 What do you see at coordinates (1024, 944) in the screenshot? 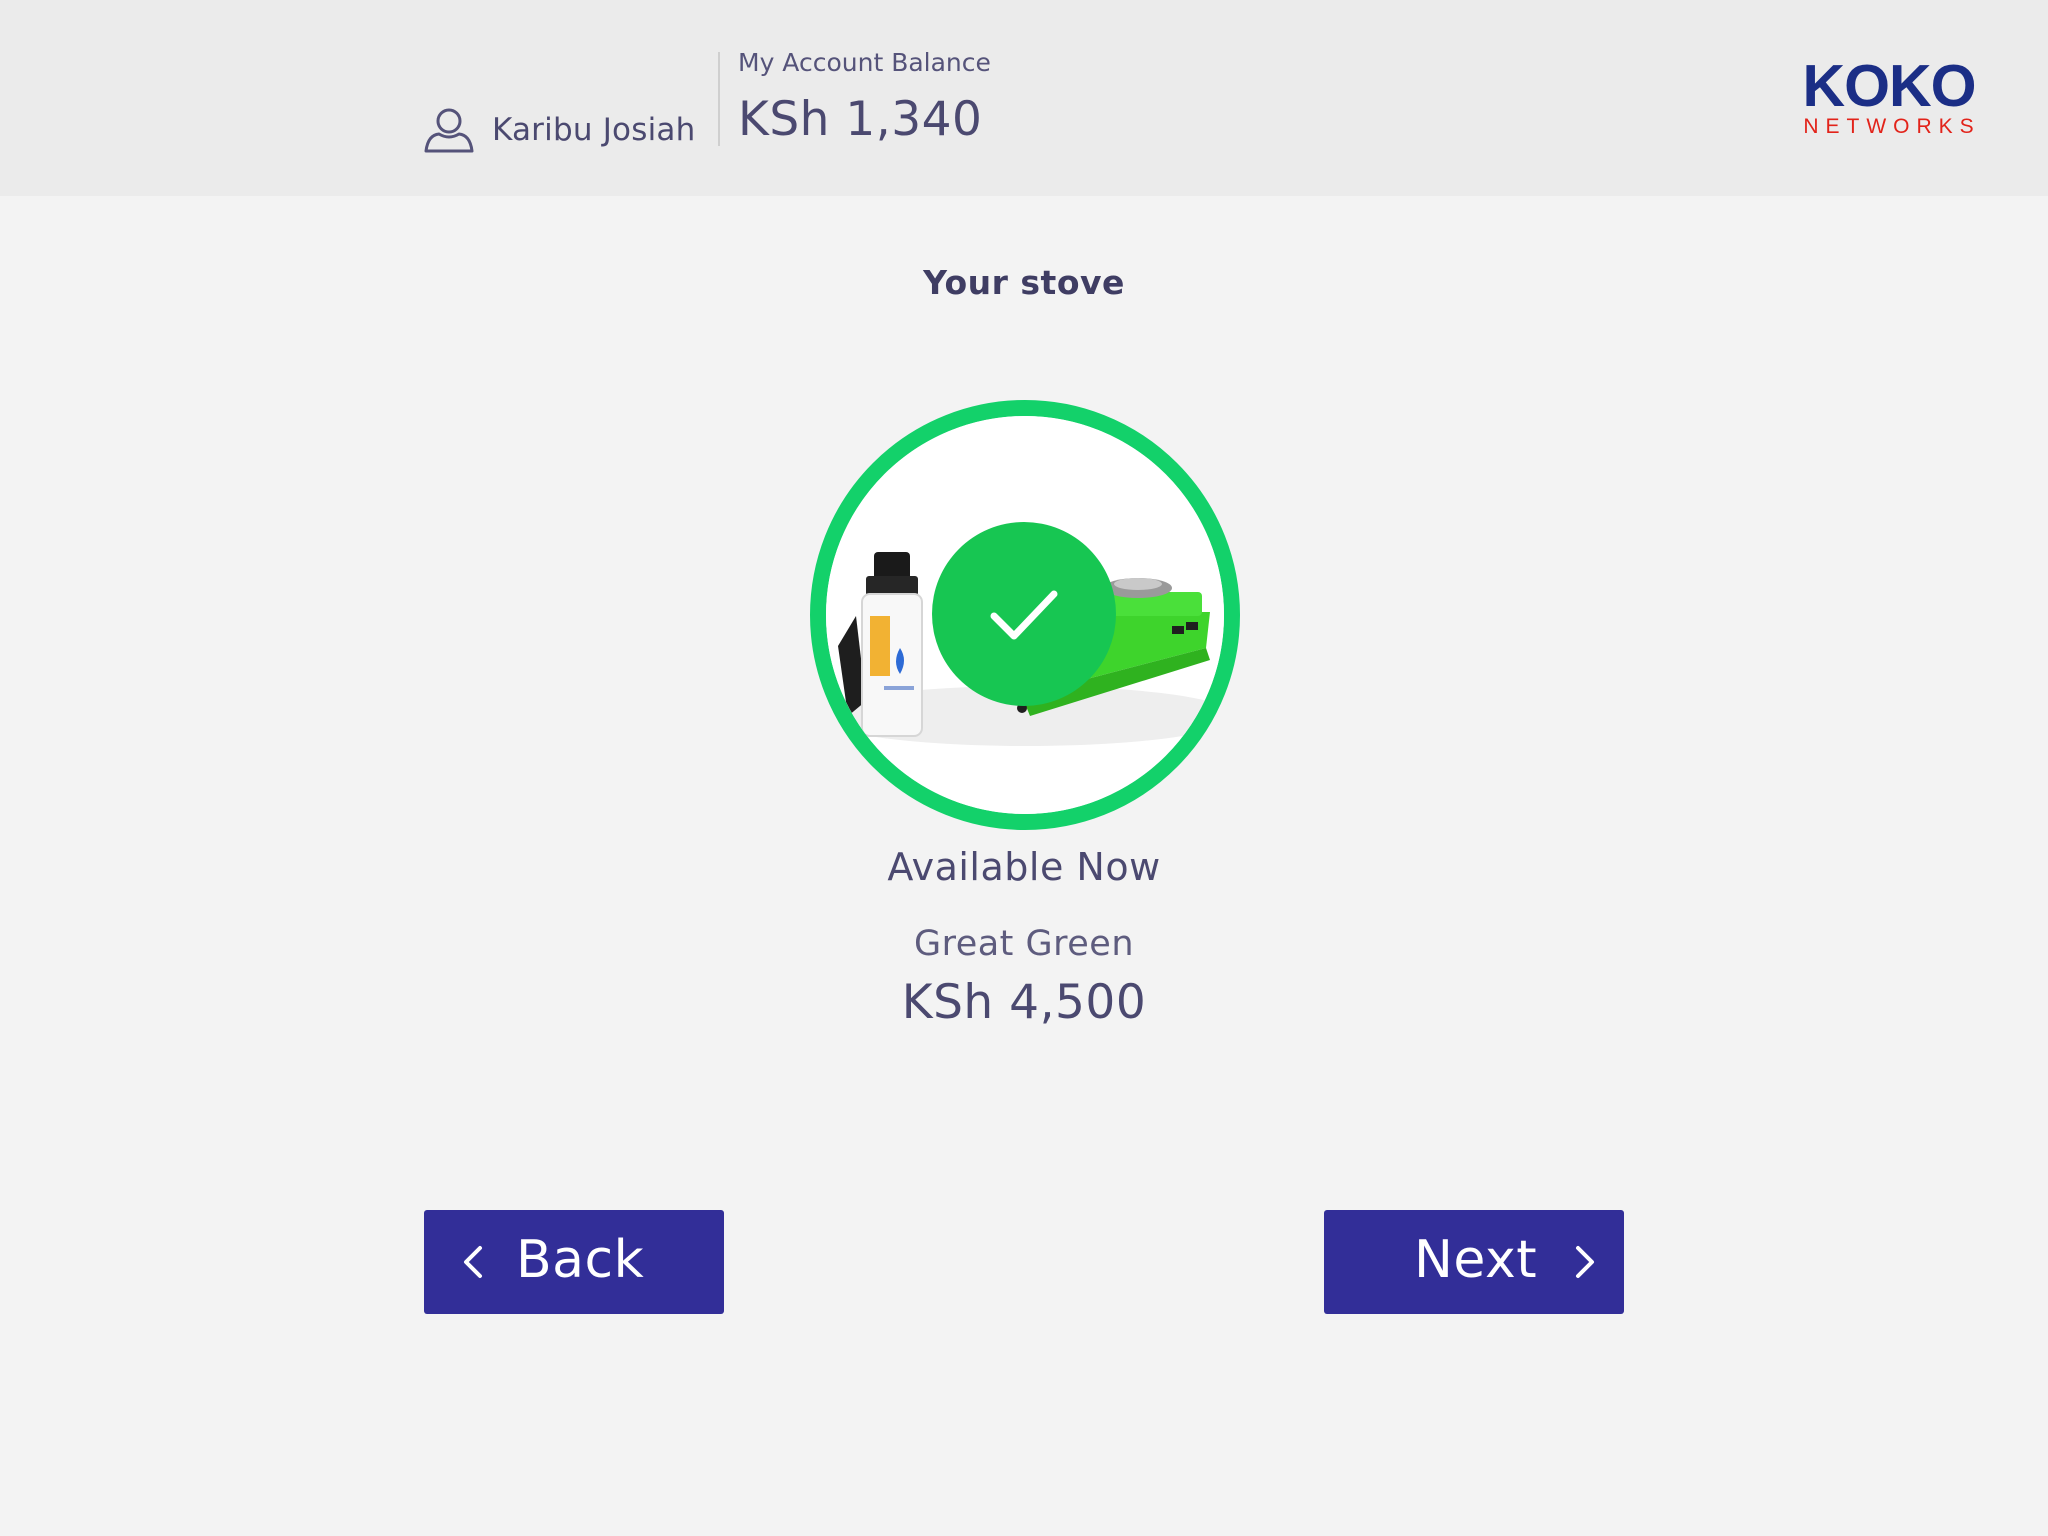
I see `product-name: Great Green` at bounding box center [1024, 944].